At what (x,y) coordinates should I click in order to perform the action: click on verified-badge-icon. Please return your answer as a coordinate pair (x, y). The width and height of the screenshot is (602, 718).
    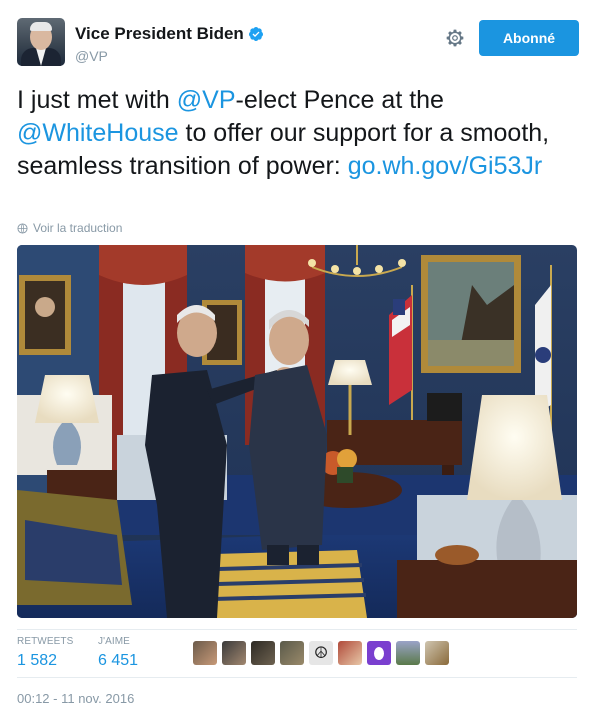
    Looking at the image, I should click on (255, 34).